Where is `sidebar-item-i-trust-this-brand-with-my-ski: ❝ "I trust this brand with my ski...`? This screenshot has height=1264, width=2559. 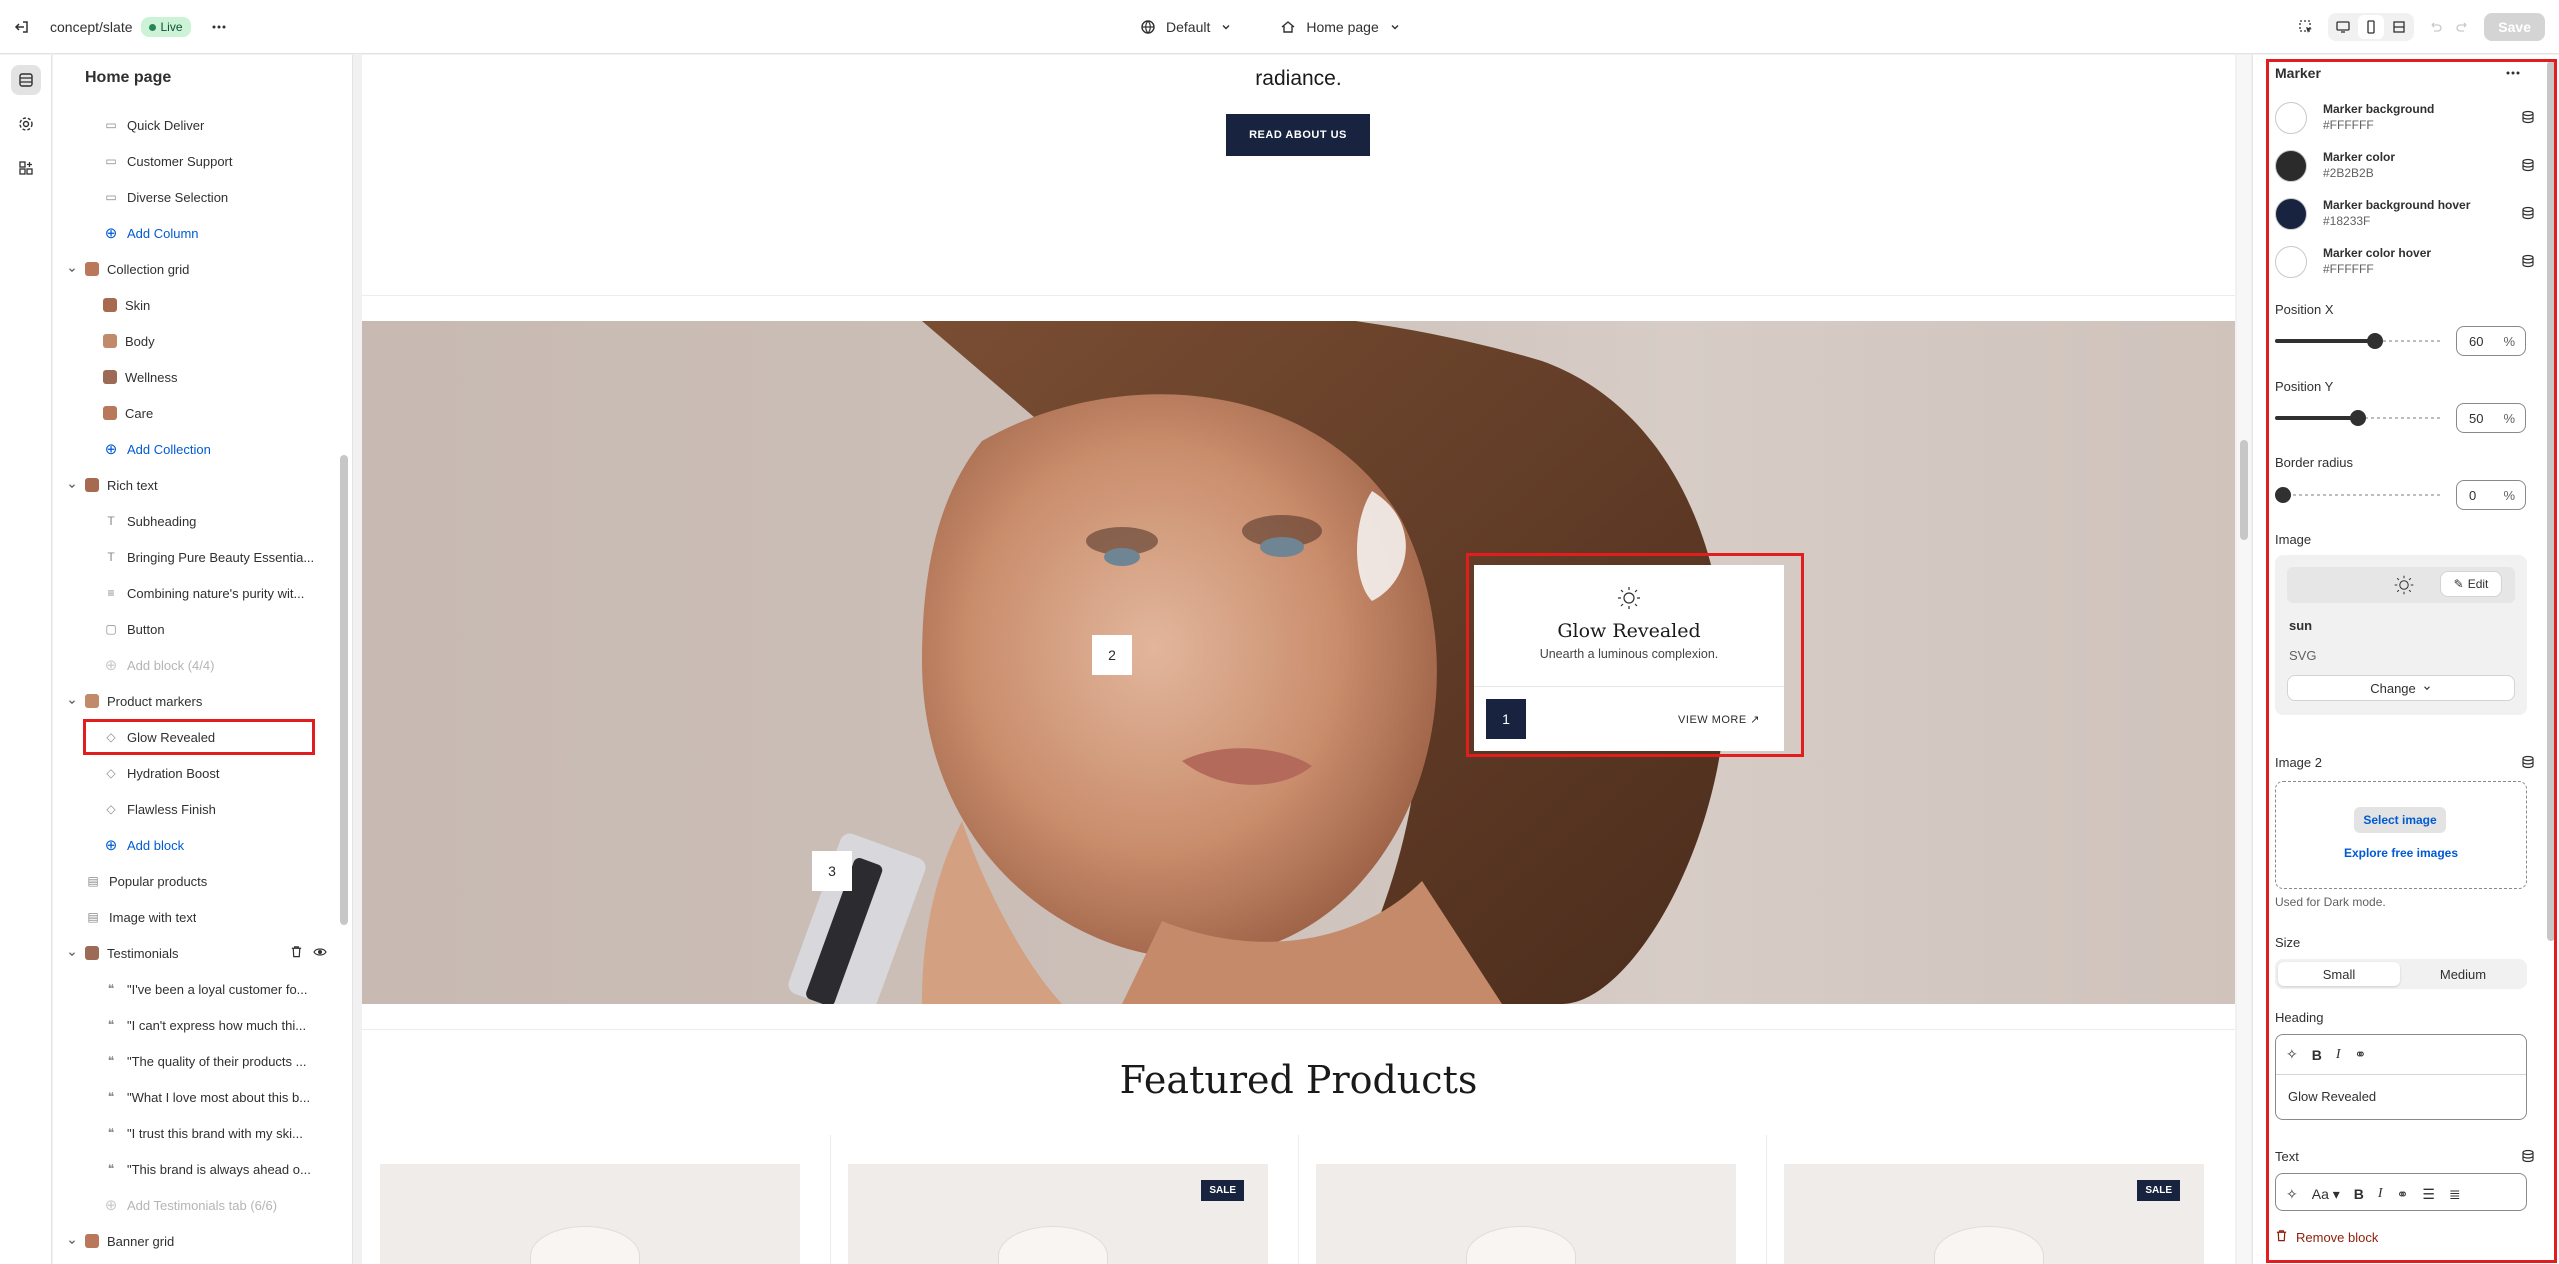
sidebar-item-i-trust-this-brand-with-my-ski: ❝ "I trust this brand with my ski... is located at coordinates (195, 1133).